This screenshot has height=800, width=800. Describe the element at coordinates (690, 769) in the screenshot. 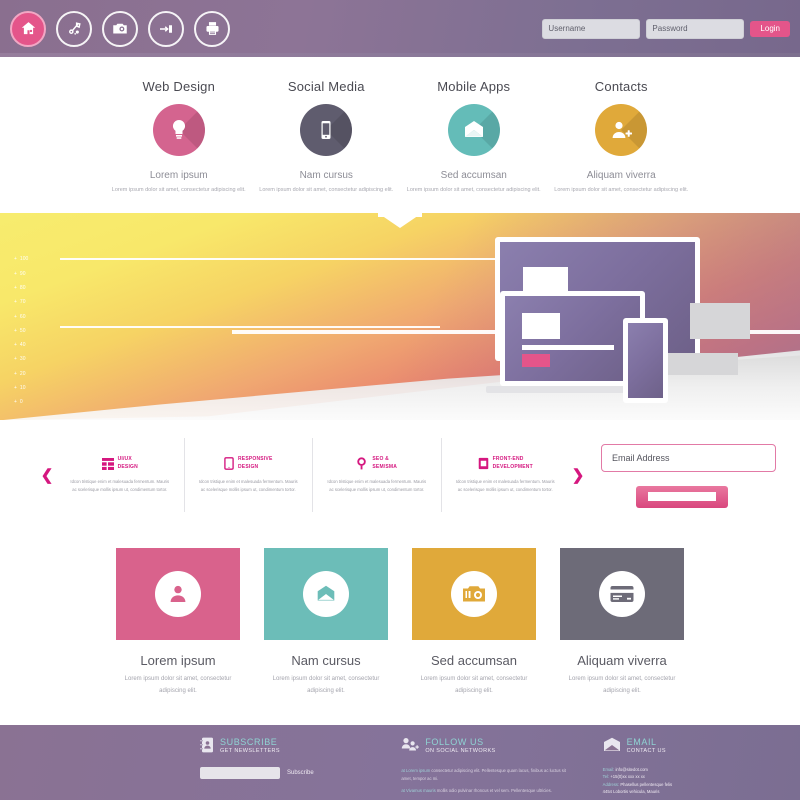

I see `footer-contact-line: Email: info@sitedot.com` at that location.